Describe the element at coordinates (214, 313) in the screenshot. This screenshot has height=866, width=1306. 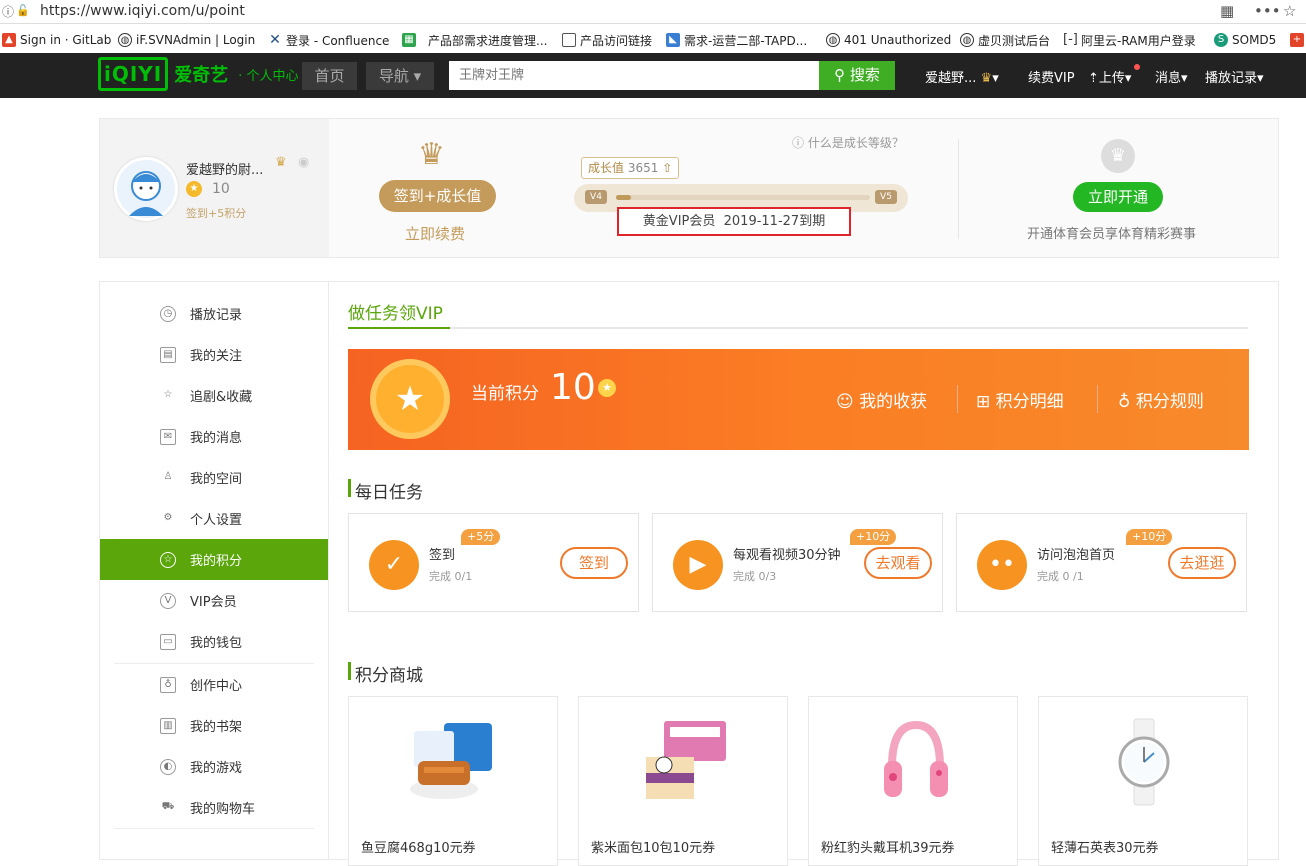
I see `sidebar-item-history: ◷ 播放记录` at that location.